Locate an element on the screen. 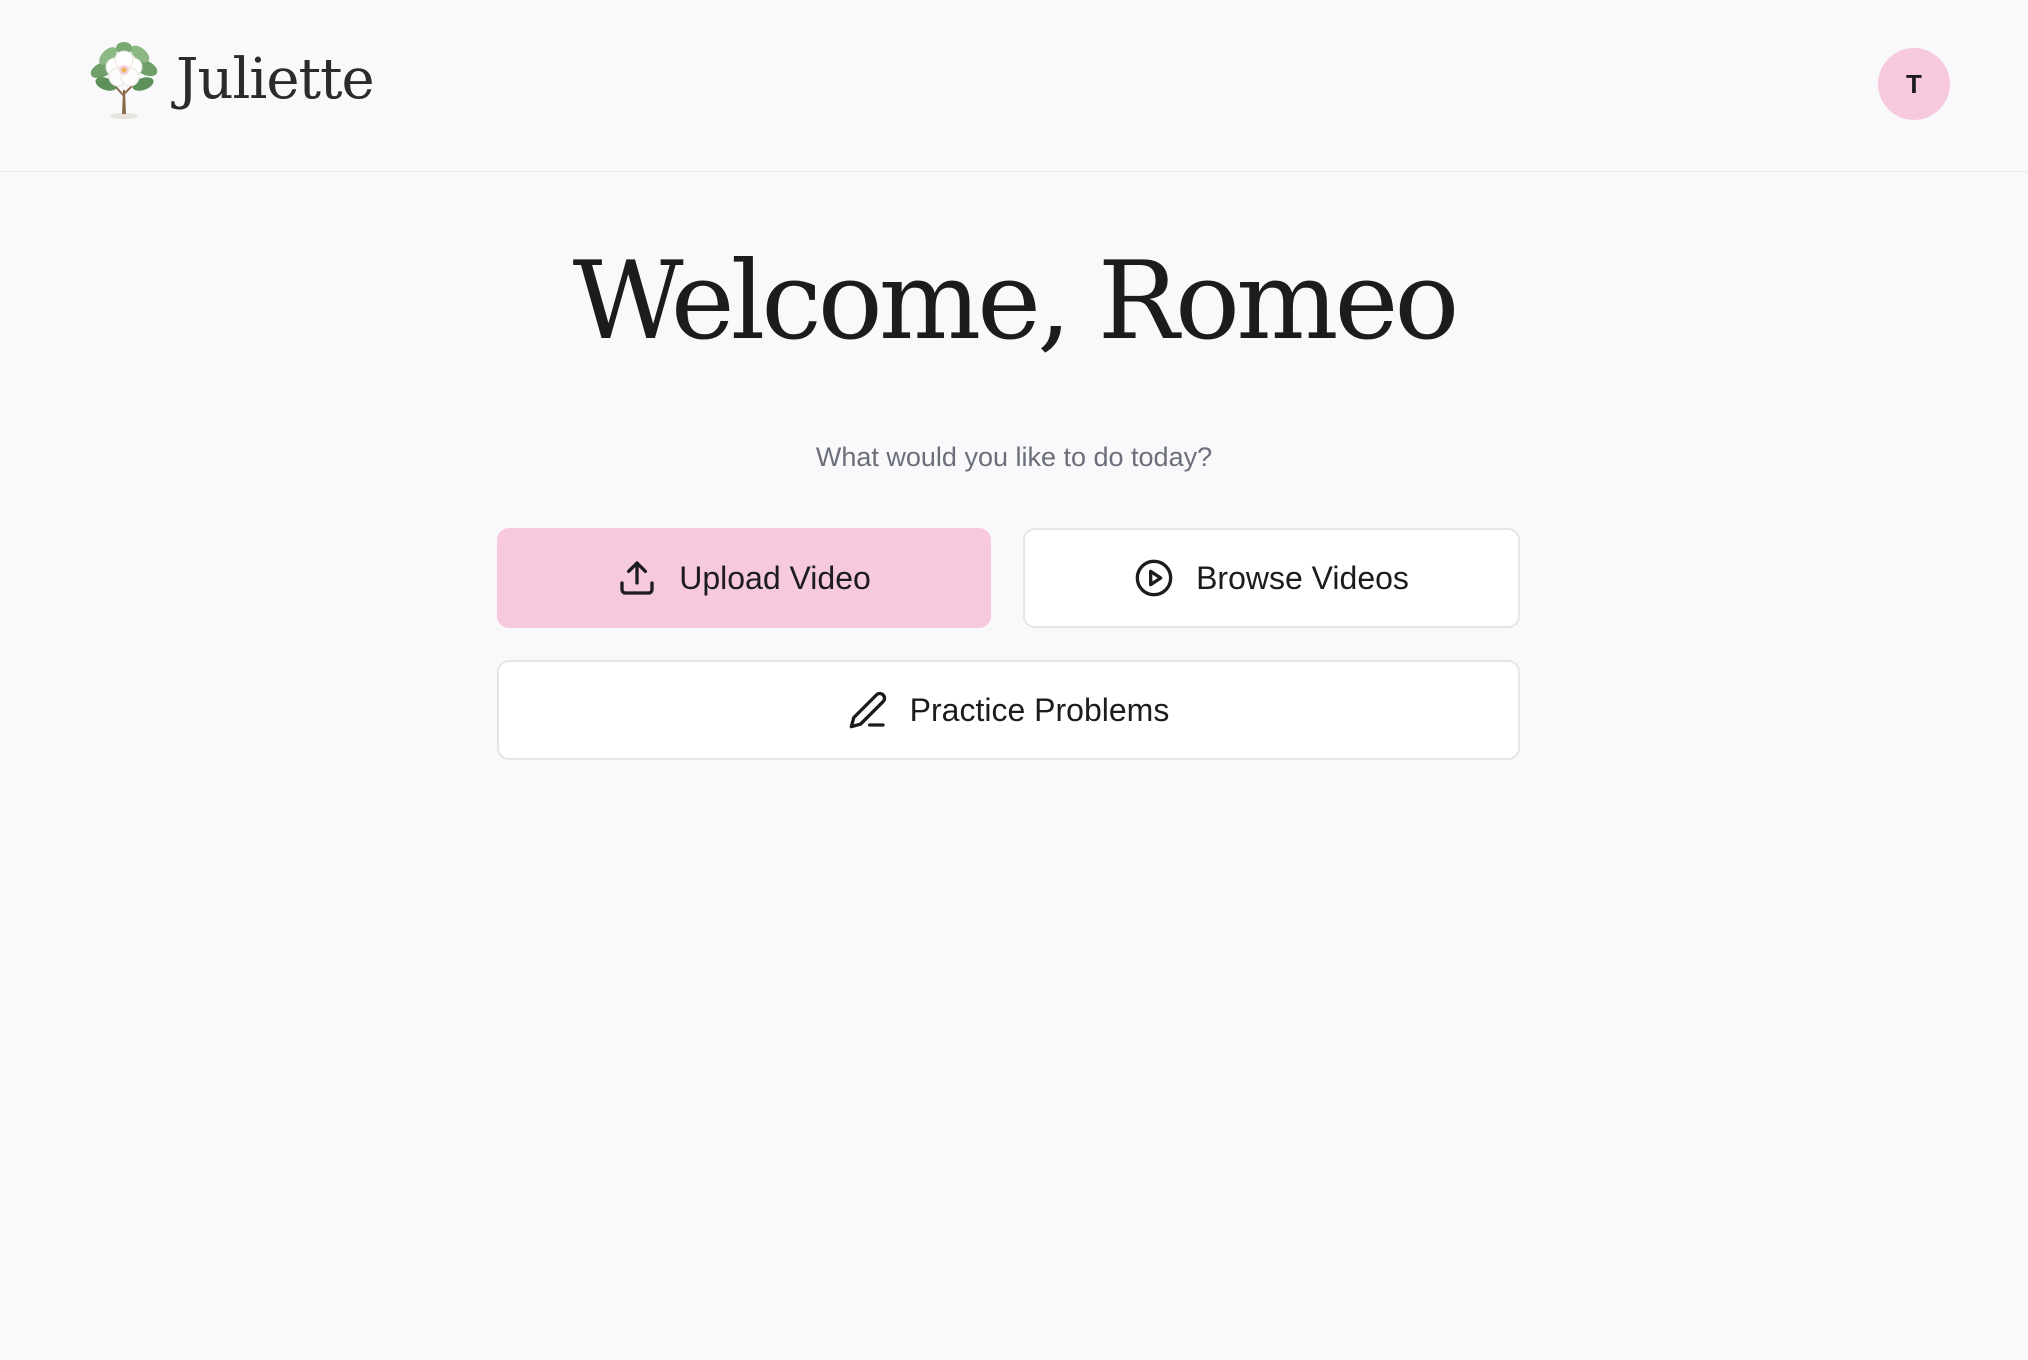  browse-videos-button: Browse Videos is located at coordinates (1271, 578).